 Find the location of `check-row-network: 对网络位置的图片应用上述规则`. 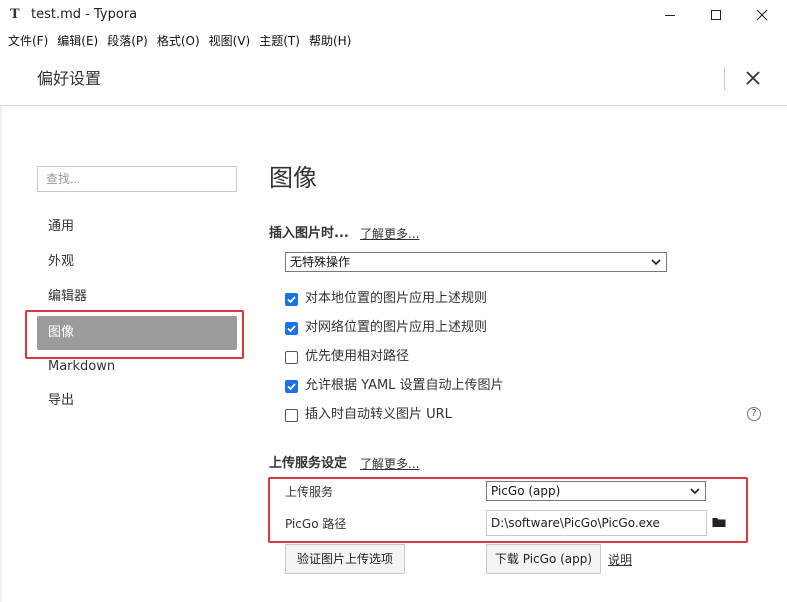

check-row-network: 对网络位置的图片应用上述规则 is located at coordinates (386, 328).